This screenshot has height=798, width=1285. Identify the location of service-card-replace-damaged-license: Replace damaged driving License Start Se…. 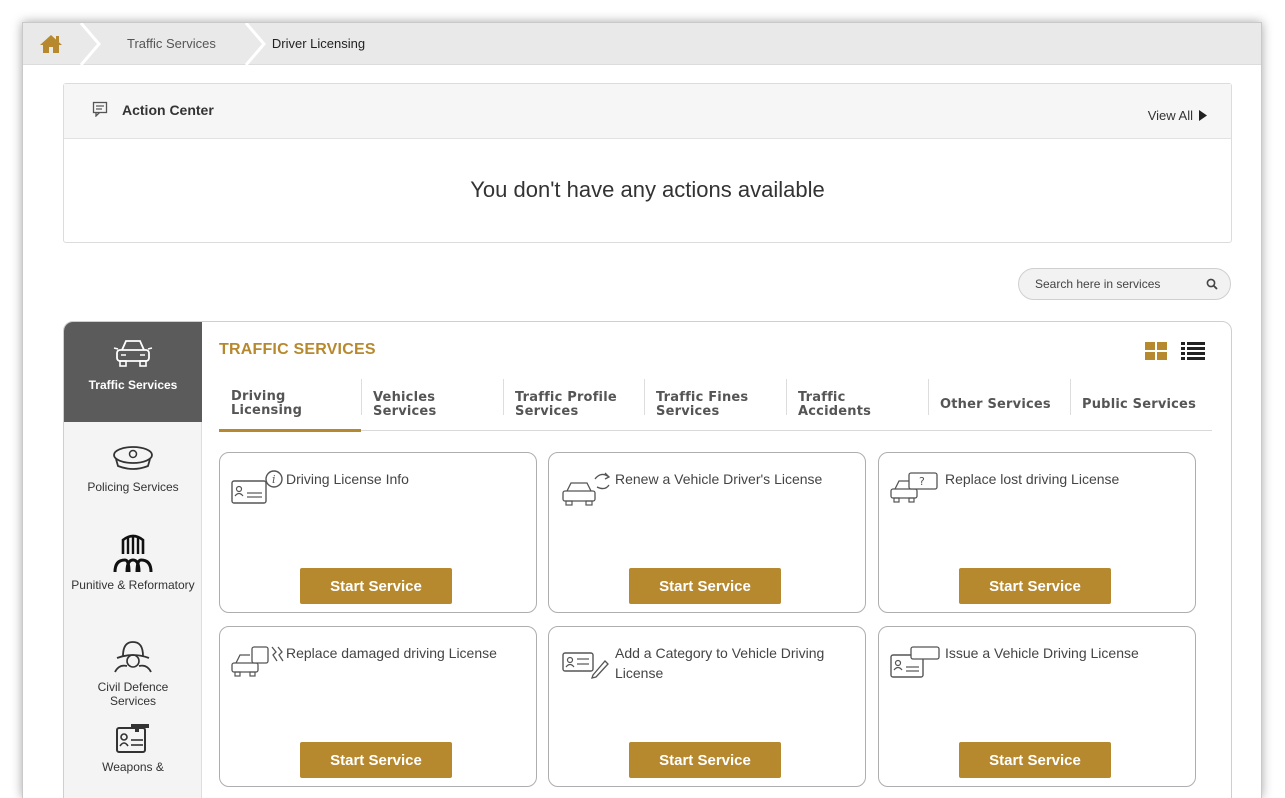
(378, 706).